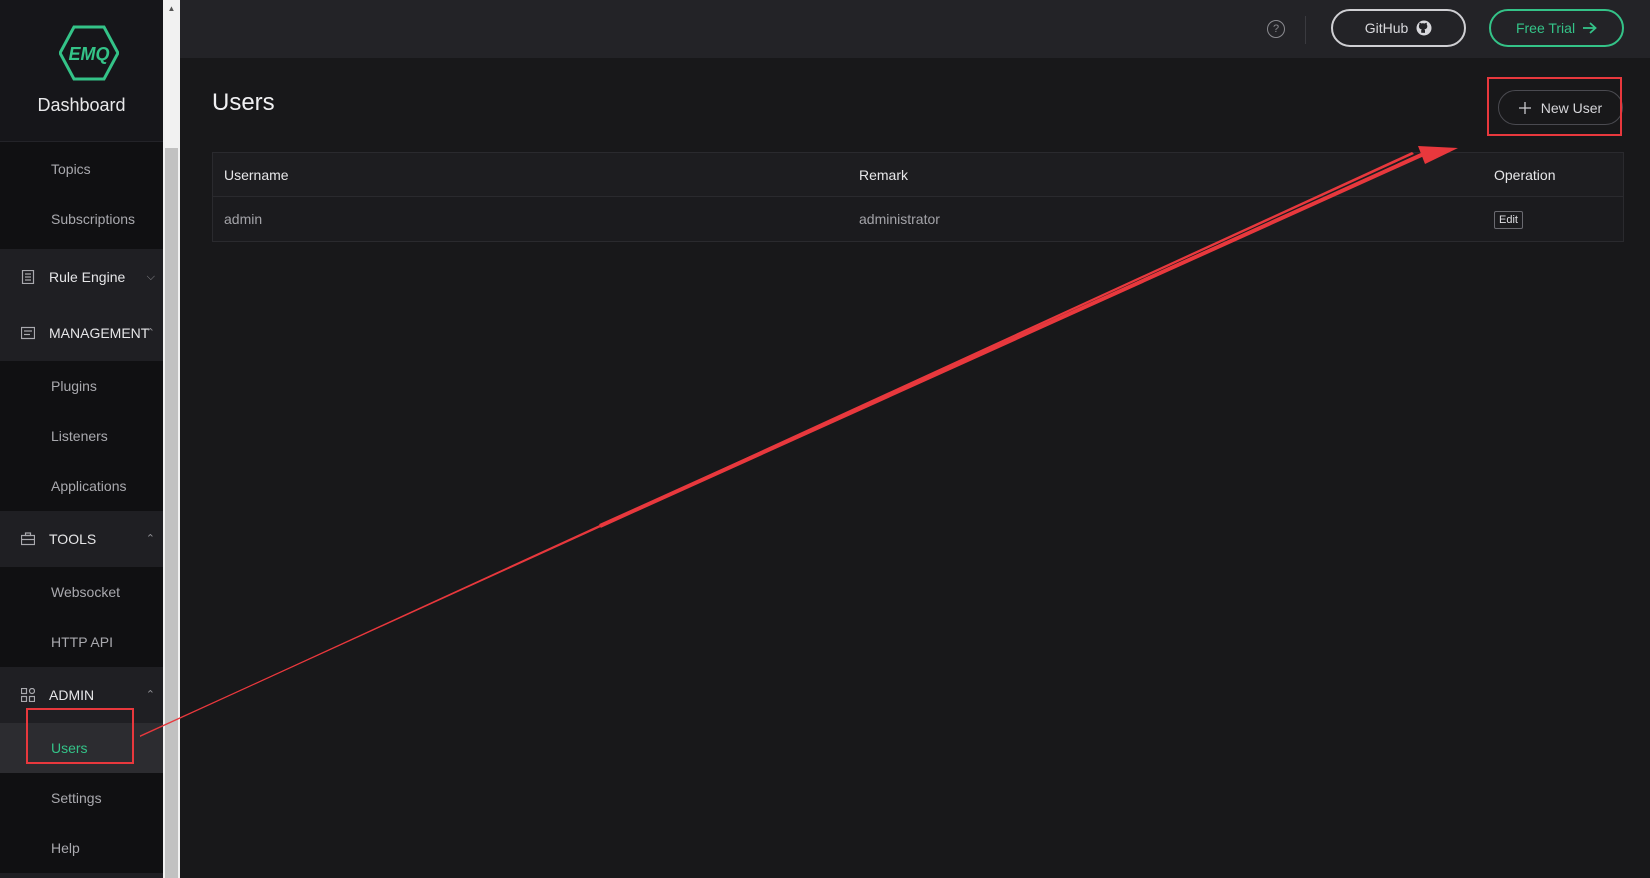 The width and height of the screenshot is (1650, 878). I want to click on column-header-operation: Operation, so click(1525, 174).